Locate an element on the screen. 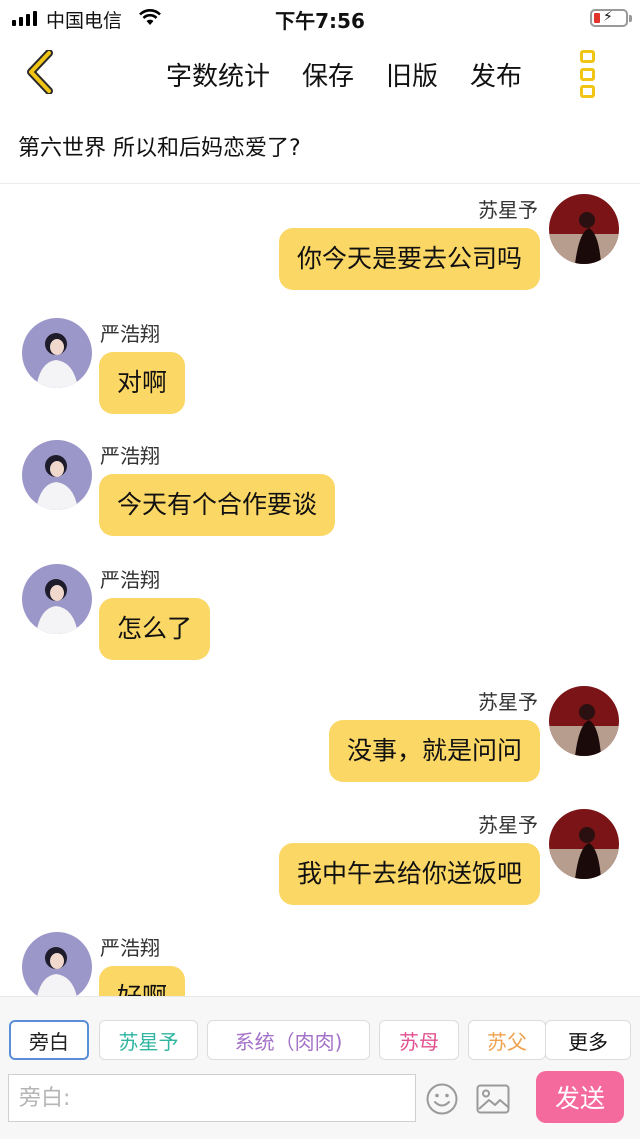  status-bar: 中国电信 下午7:56 ⚡ is located at coordinates (320, 18).